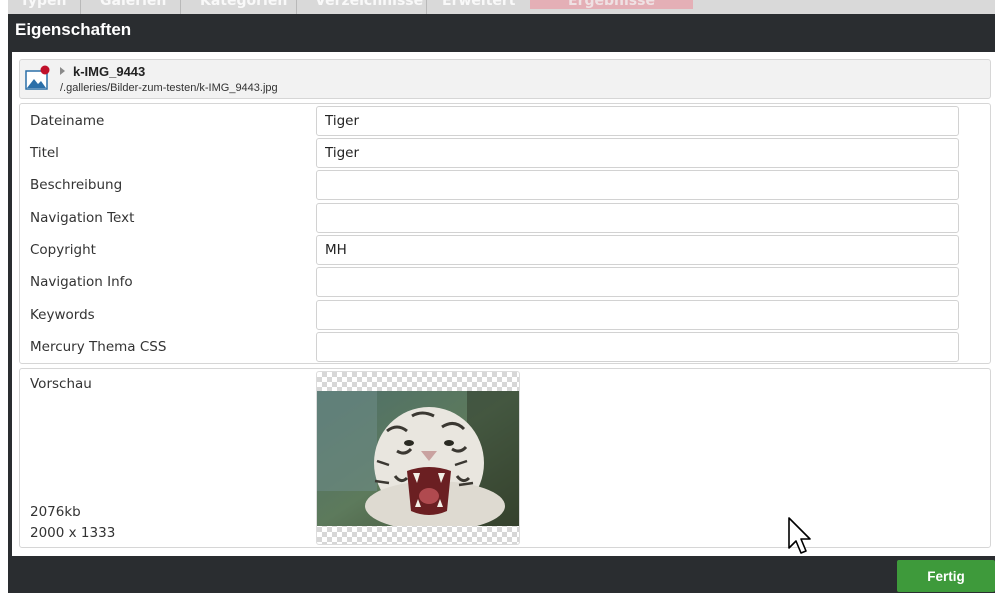  I want to click on property-label: Dateiname, so click(67, 121).